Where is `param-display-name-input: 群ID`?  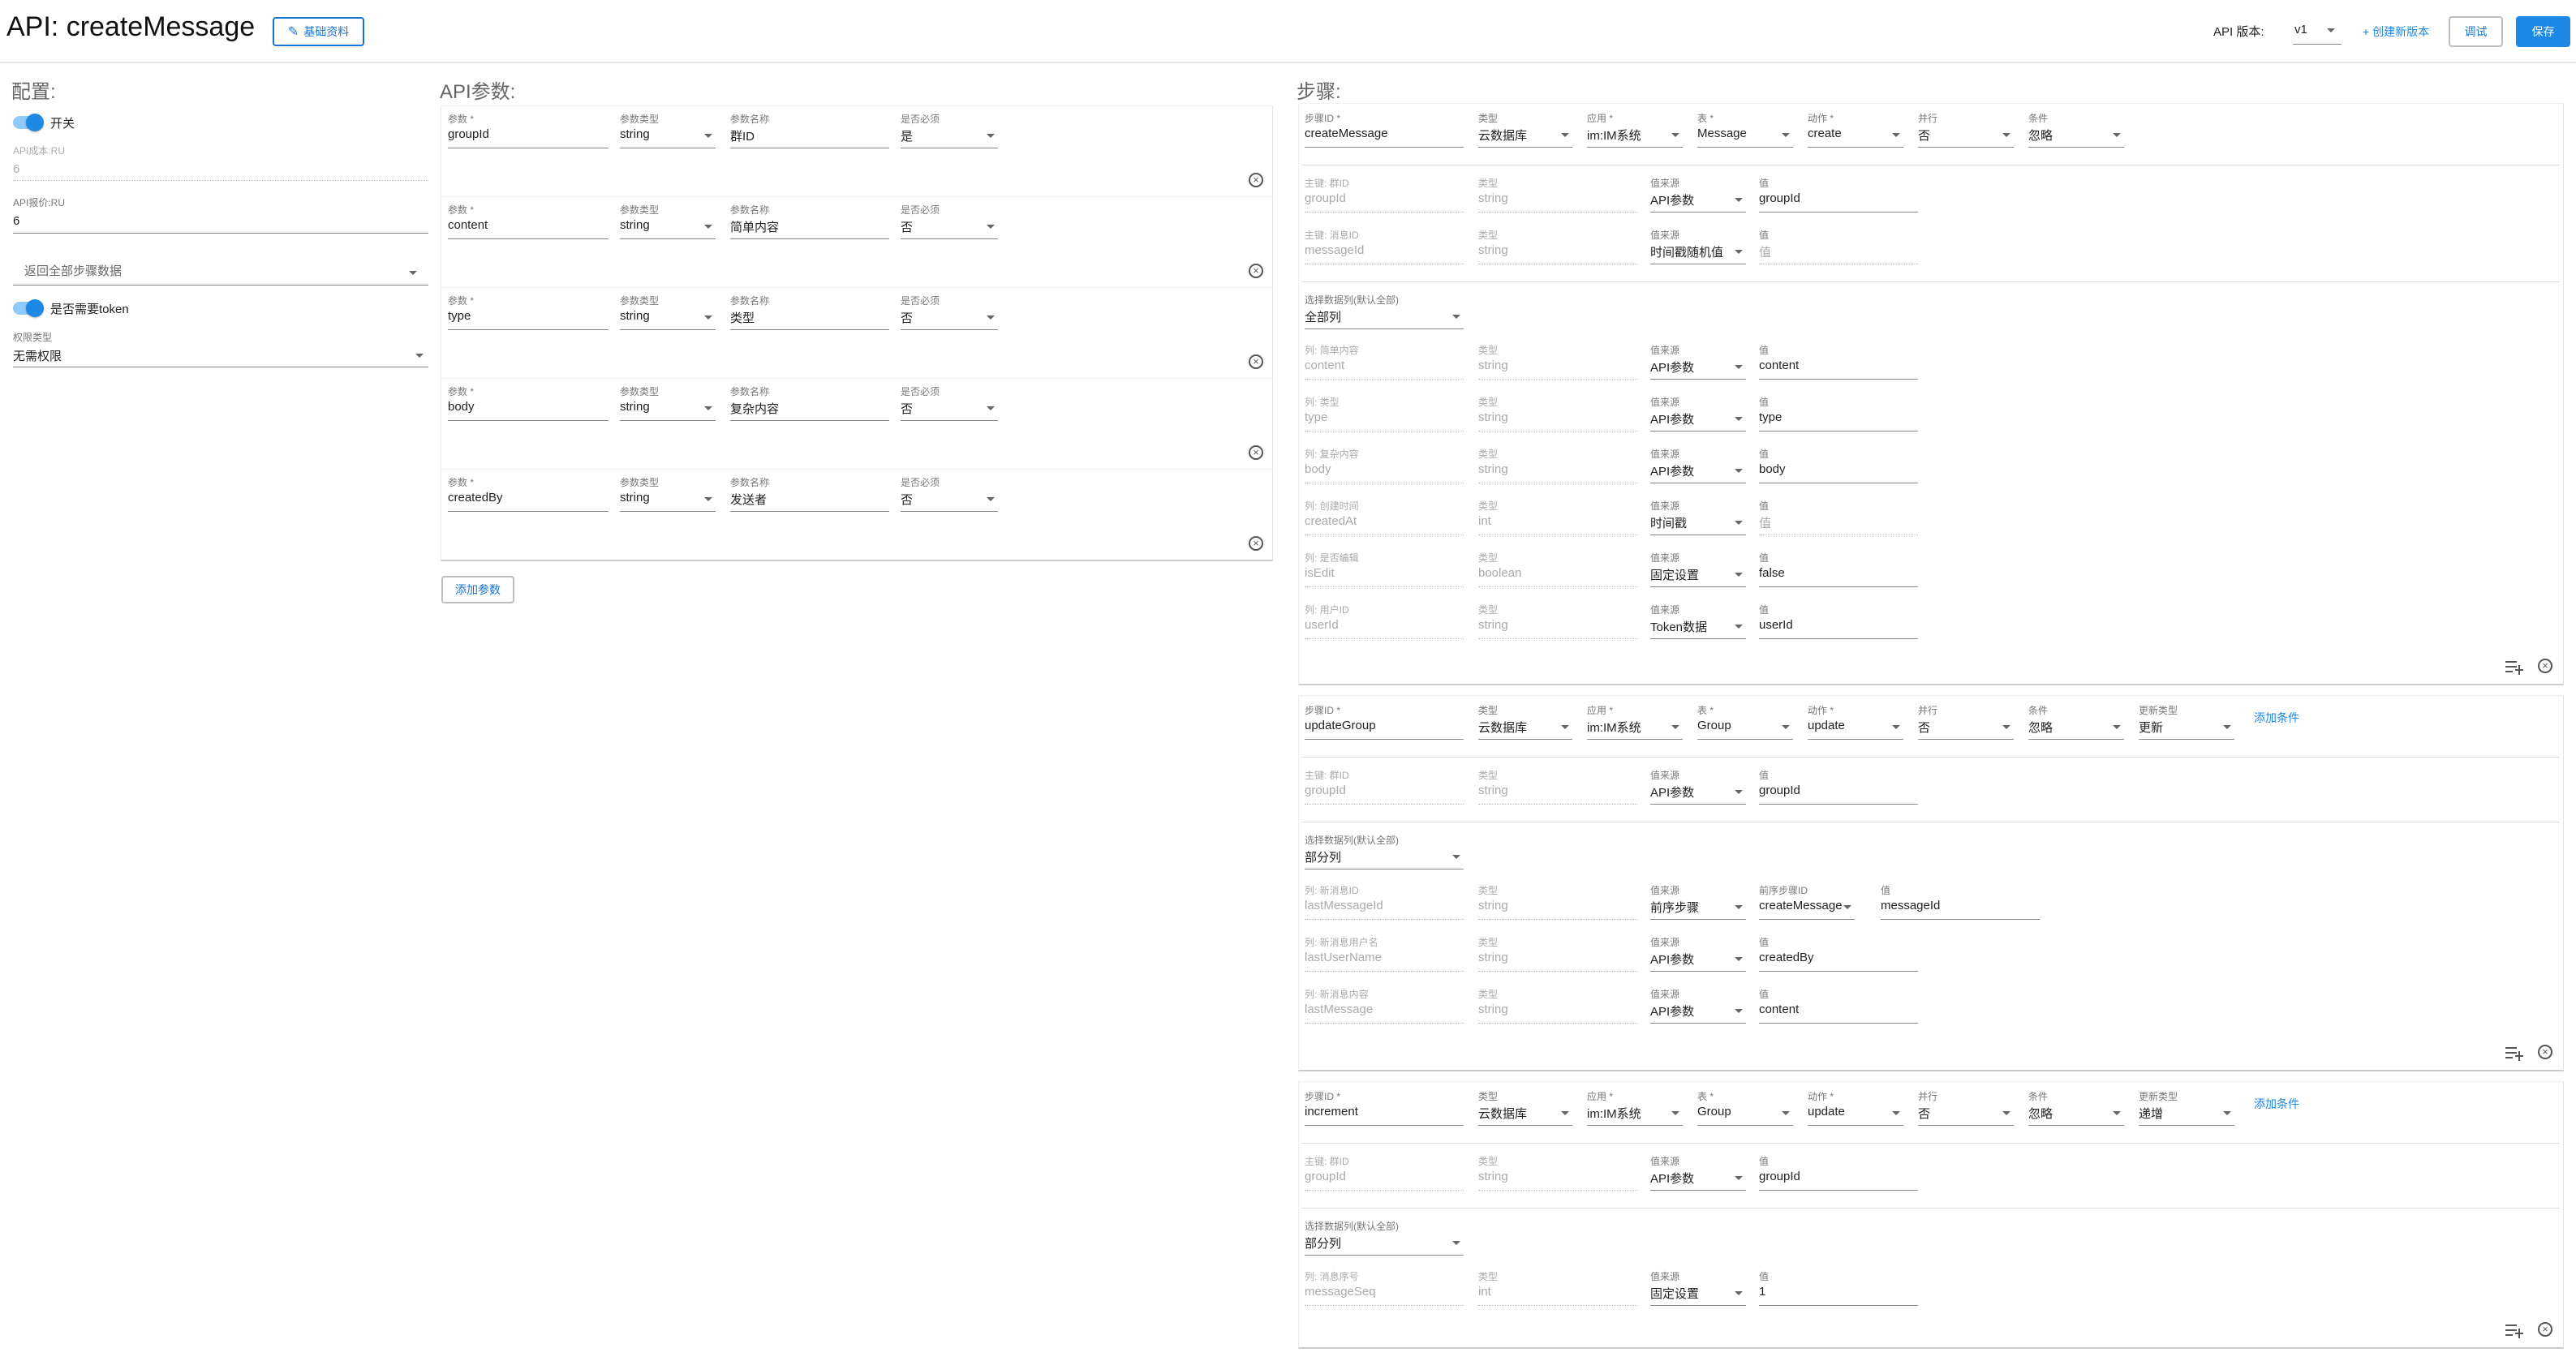 param-display-name-input: 群ID is located at coordinates (742, 135).